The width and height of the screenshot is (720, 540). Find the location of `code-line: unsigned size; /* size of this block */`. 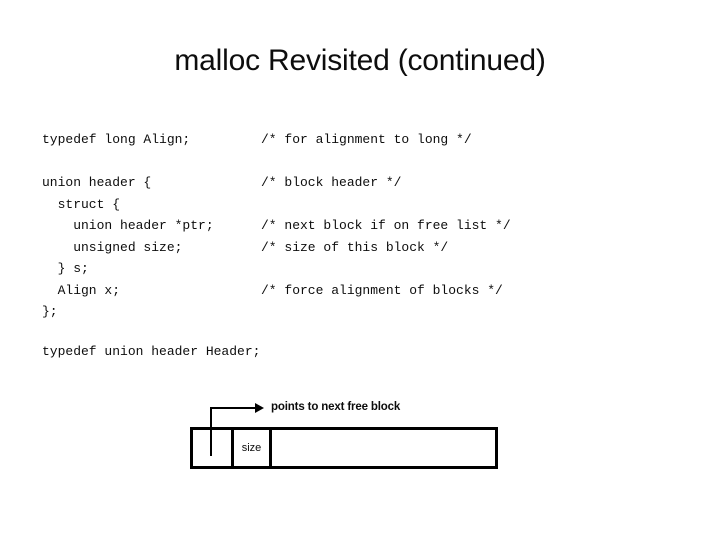

code-line: unsigned size; /* size of this block */ is located at coordinates (342, 248).